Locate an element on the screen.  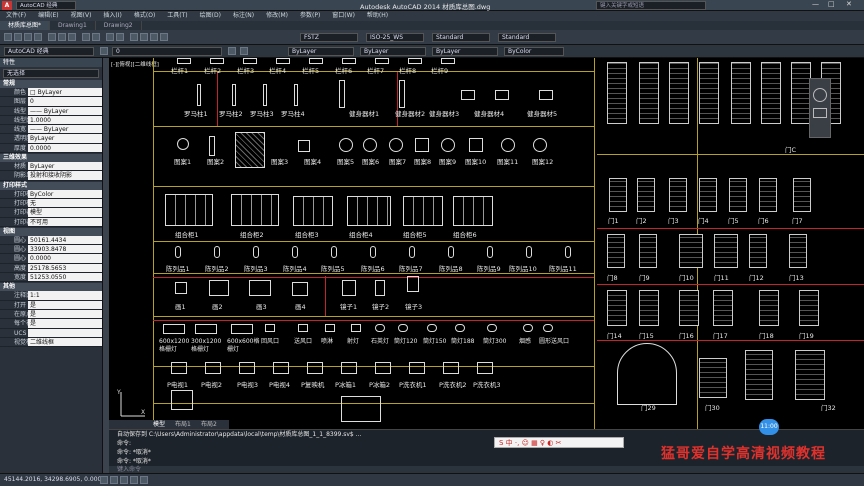
menu-insert: 插入(I) is located at coordinates (112, 16).